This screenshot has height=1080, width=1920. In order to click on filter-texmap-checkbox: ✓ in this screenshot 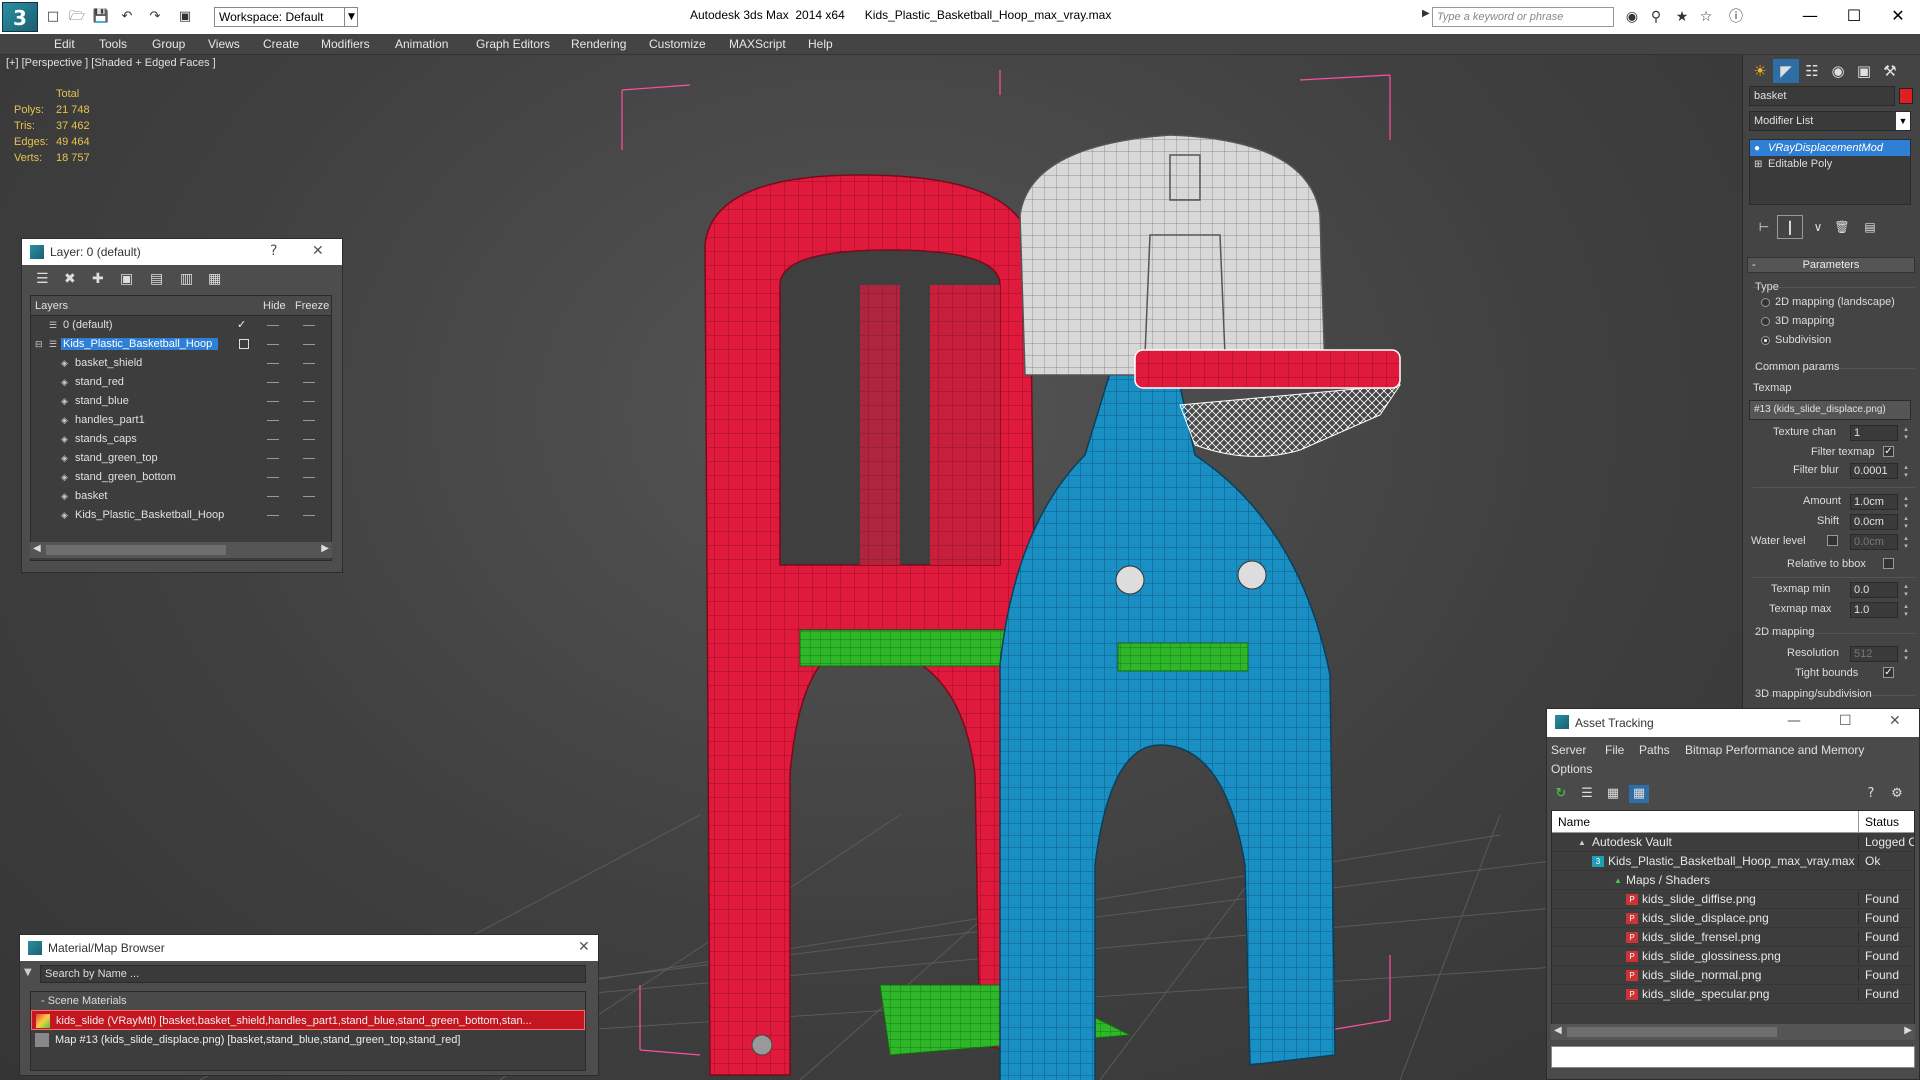, I will do `click(1888, 451)`.